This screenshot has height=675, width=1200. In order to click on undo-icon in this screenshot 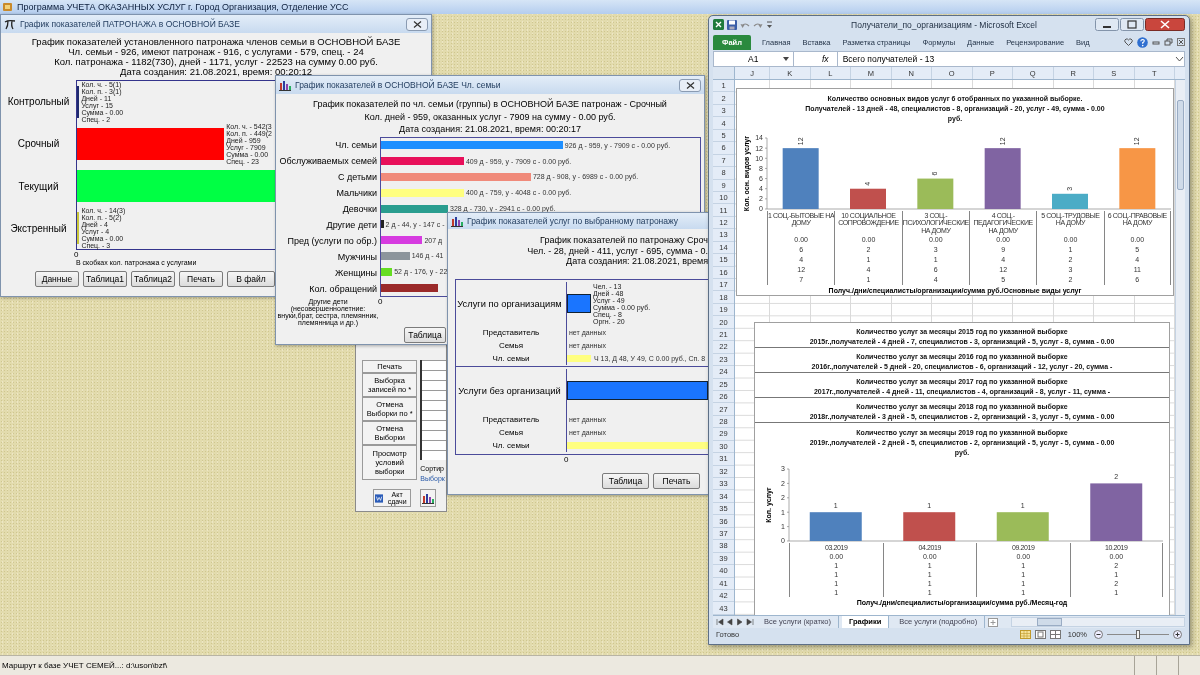, I will do `click(745, 24)`.